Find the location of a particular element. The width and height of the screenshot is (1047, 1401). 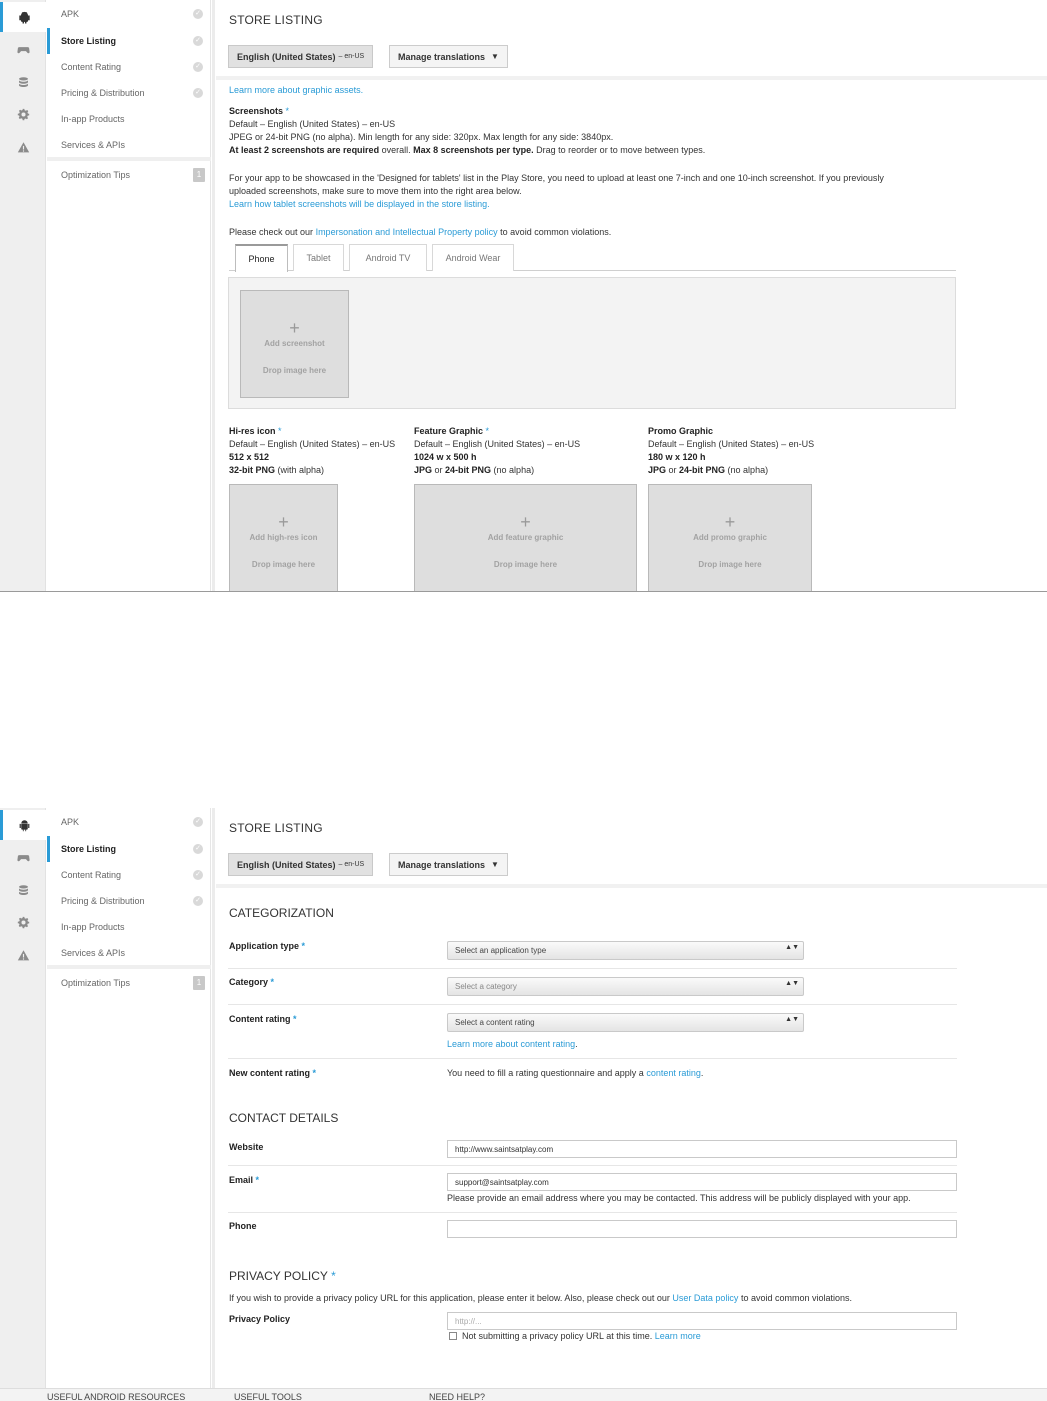

promo-graphic-dropzone: + Add promo graphic Drop image here is located at coordinates (730, 537).